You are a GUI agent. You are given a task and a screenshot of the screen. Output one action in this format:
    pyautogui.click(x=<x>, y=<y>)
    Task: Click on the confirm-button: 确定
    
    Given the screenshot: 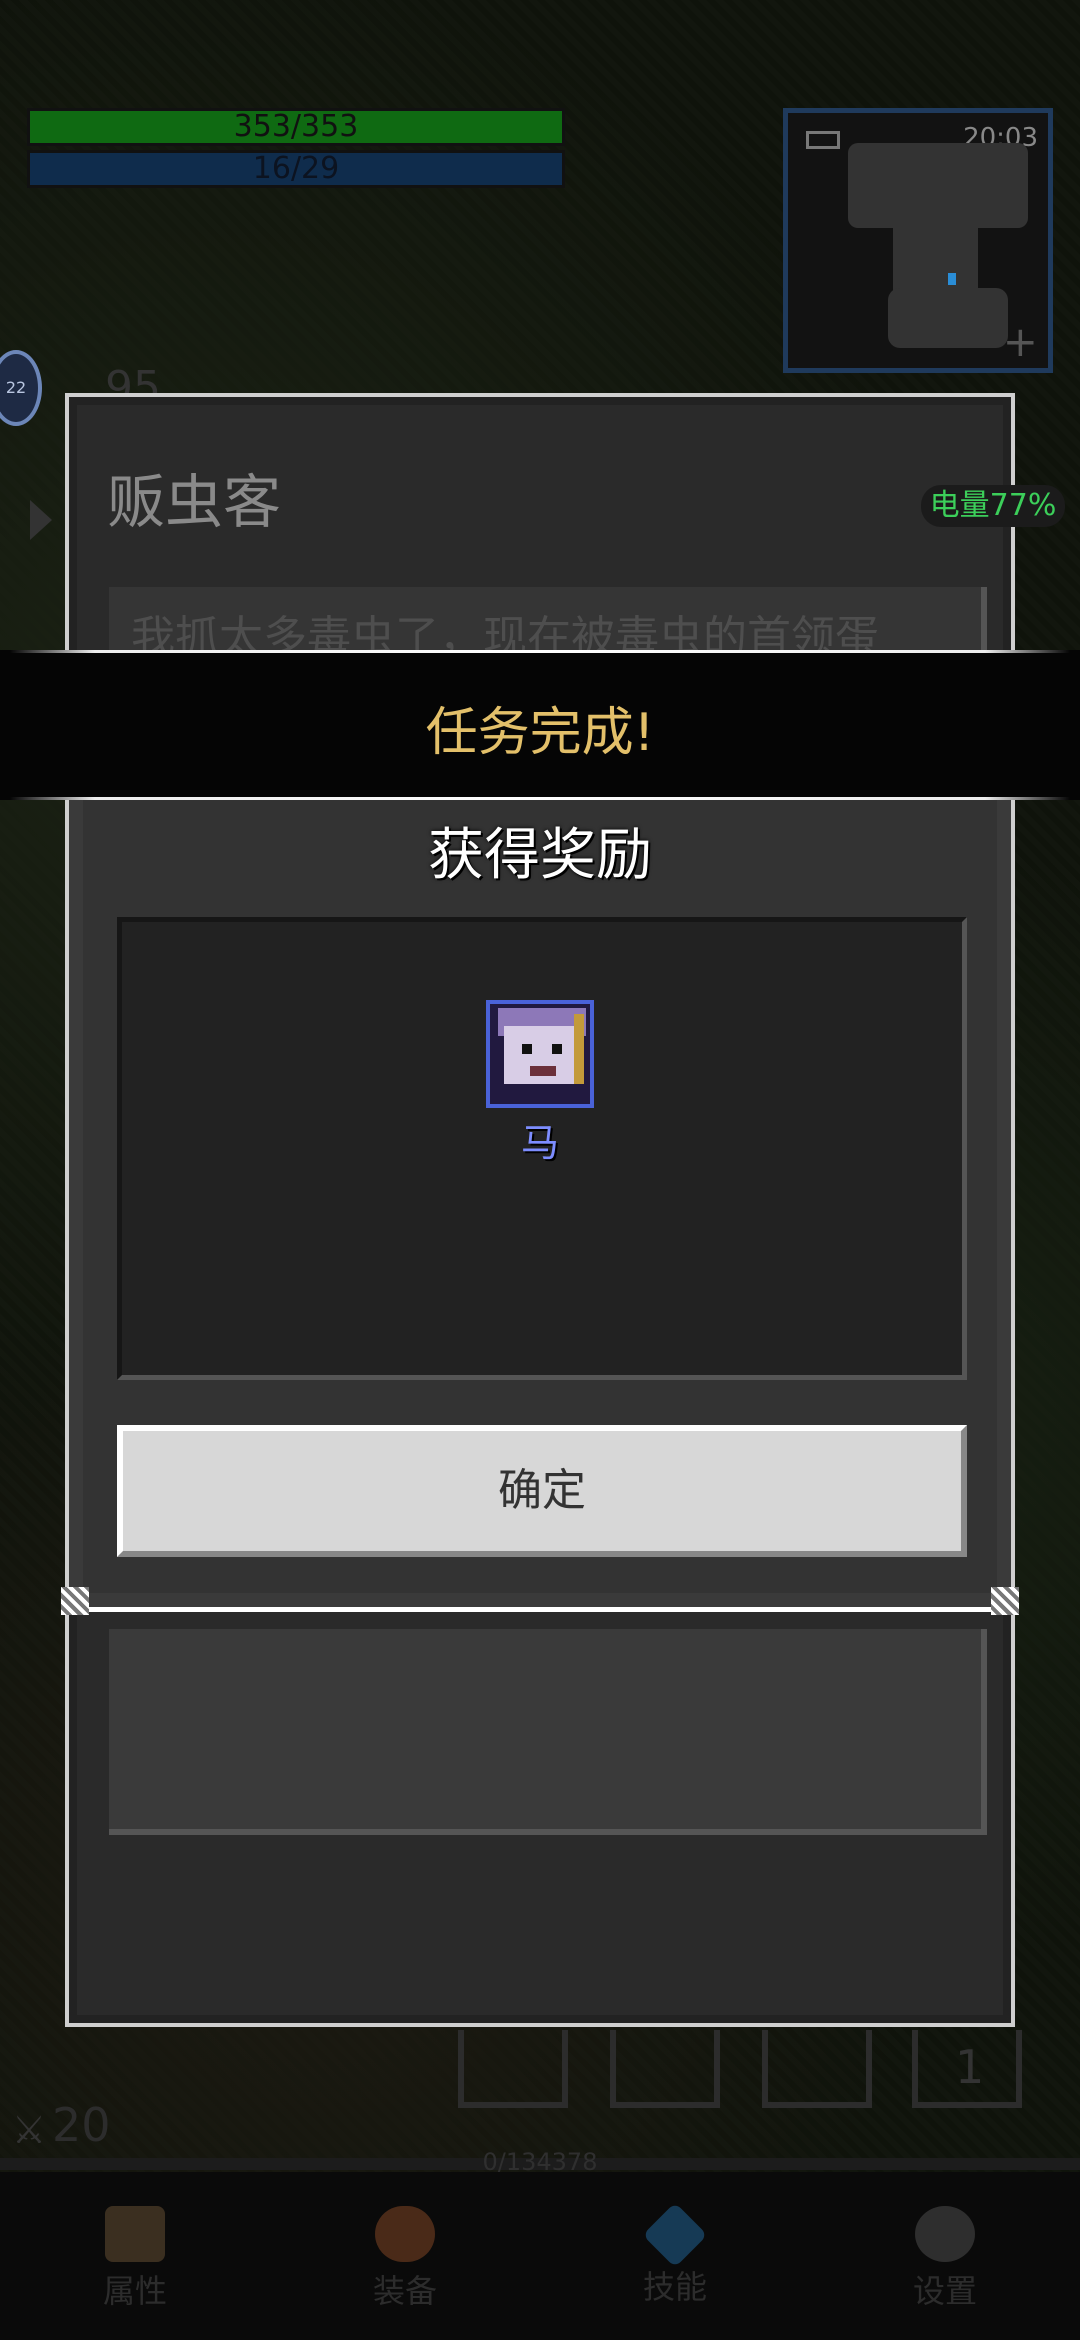 What is the action you would take?
    pyautogui.click(x=542, y=1491)
    